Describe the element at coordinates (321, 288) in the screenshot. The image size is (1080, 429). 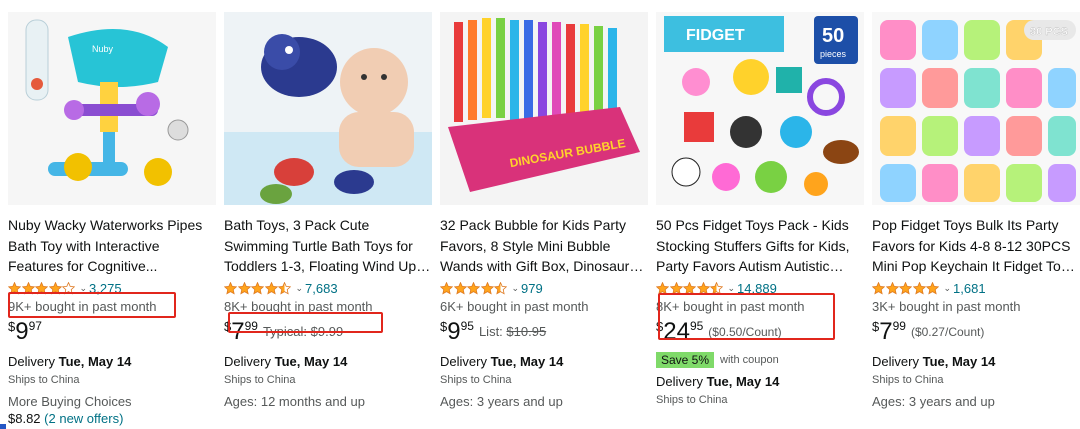
I see `rating-count: 7,683` at that location.